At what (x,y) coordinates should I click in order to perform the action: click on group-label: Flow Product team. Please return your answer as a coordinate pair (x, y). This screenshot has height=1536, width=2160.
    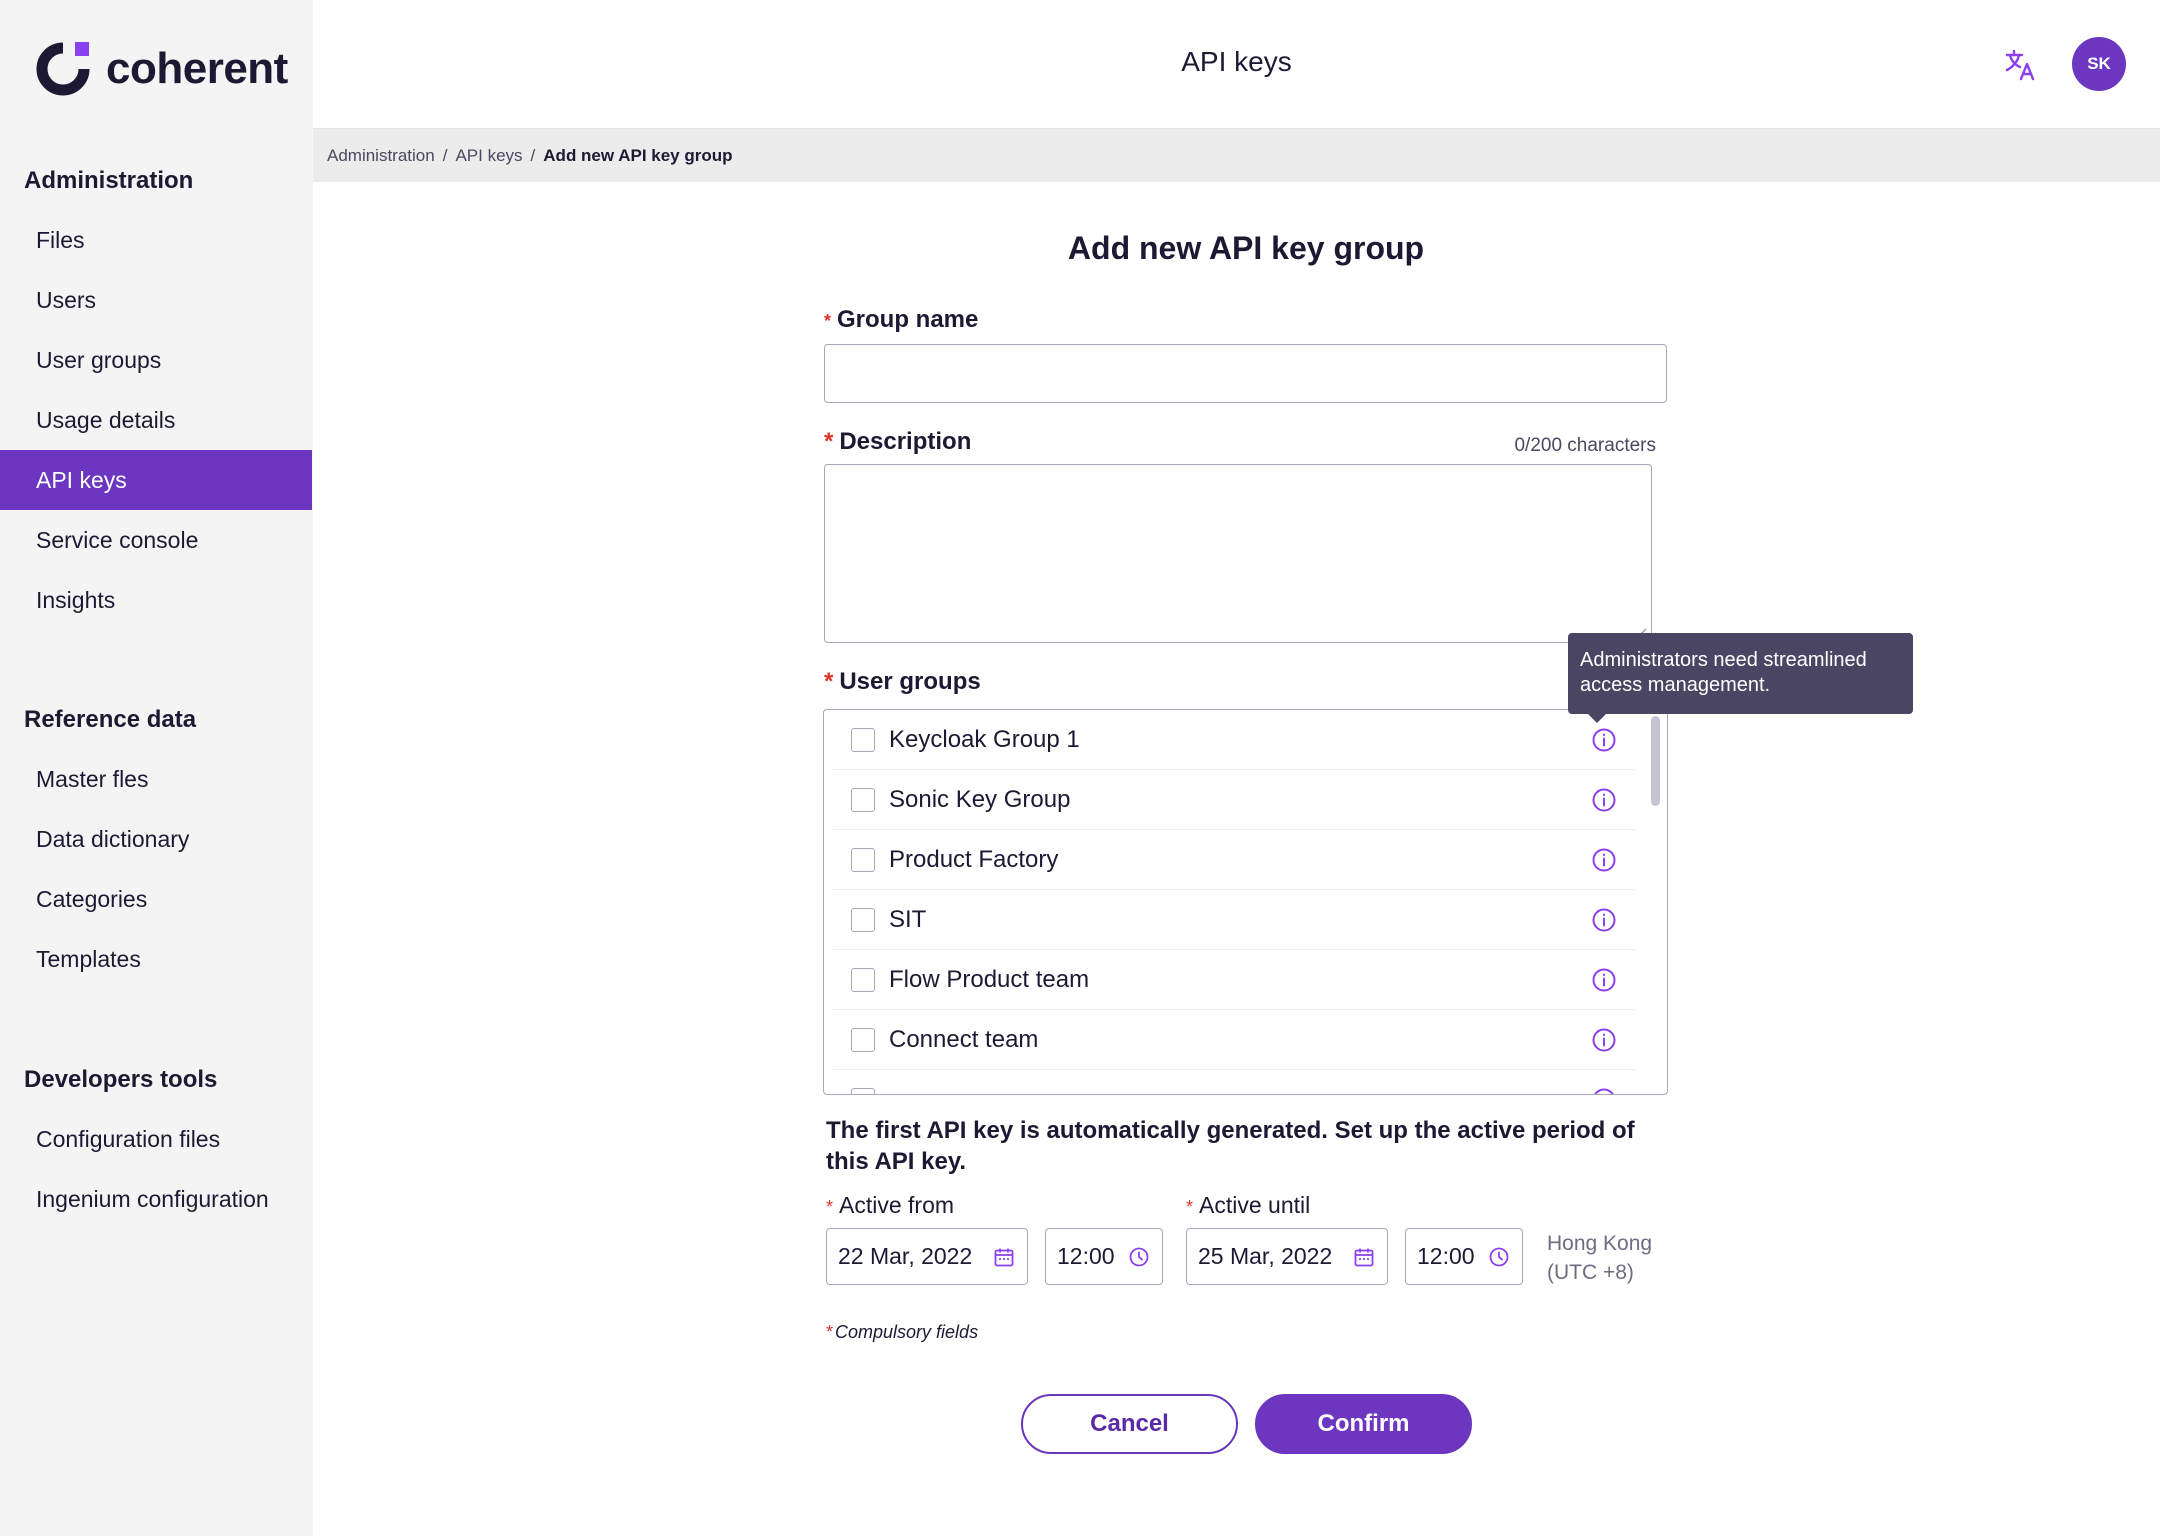
    Looking at the image, I should click on (989, 979).